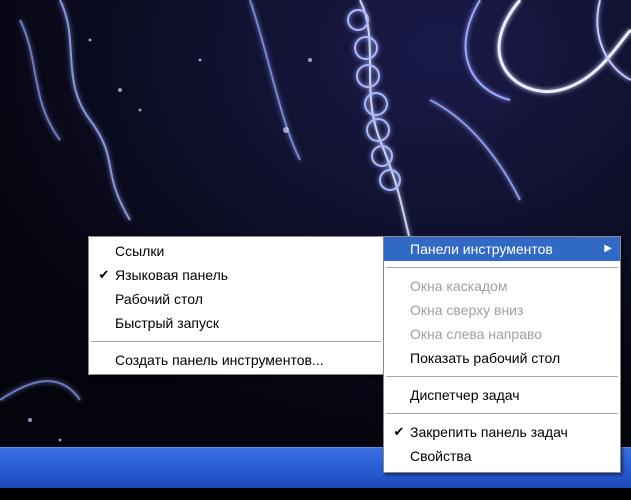 Image resolution: width=631 pixels, height=500 pixels. I want to click on task-manager-label: Диспетчер задач, so click(465, 395).